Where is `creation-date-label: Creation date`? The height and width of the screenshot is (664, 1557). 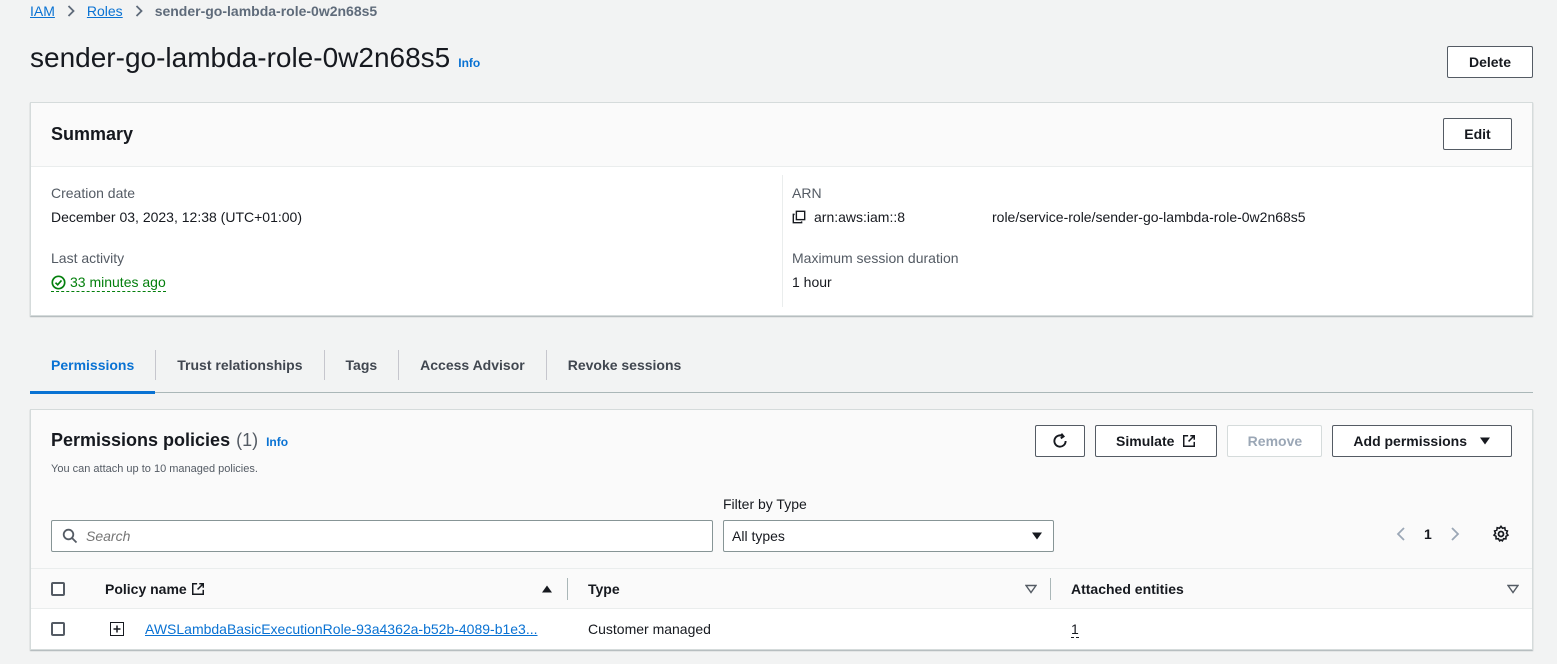 creation-date-label: Creation date is located at coordinates (93, 193).